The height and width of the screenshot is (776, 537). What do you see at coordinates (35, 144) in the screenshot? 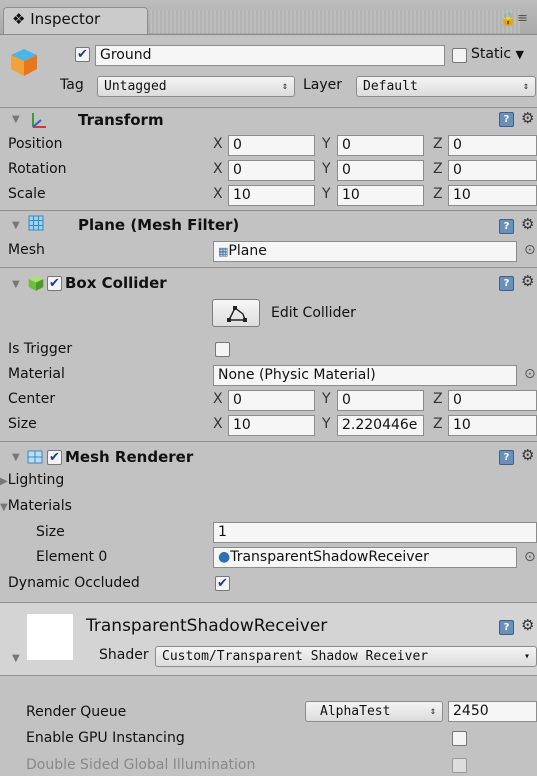
I see `position-label: Position` at bounding box center [35, 144].